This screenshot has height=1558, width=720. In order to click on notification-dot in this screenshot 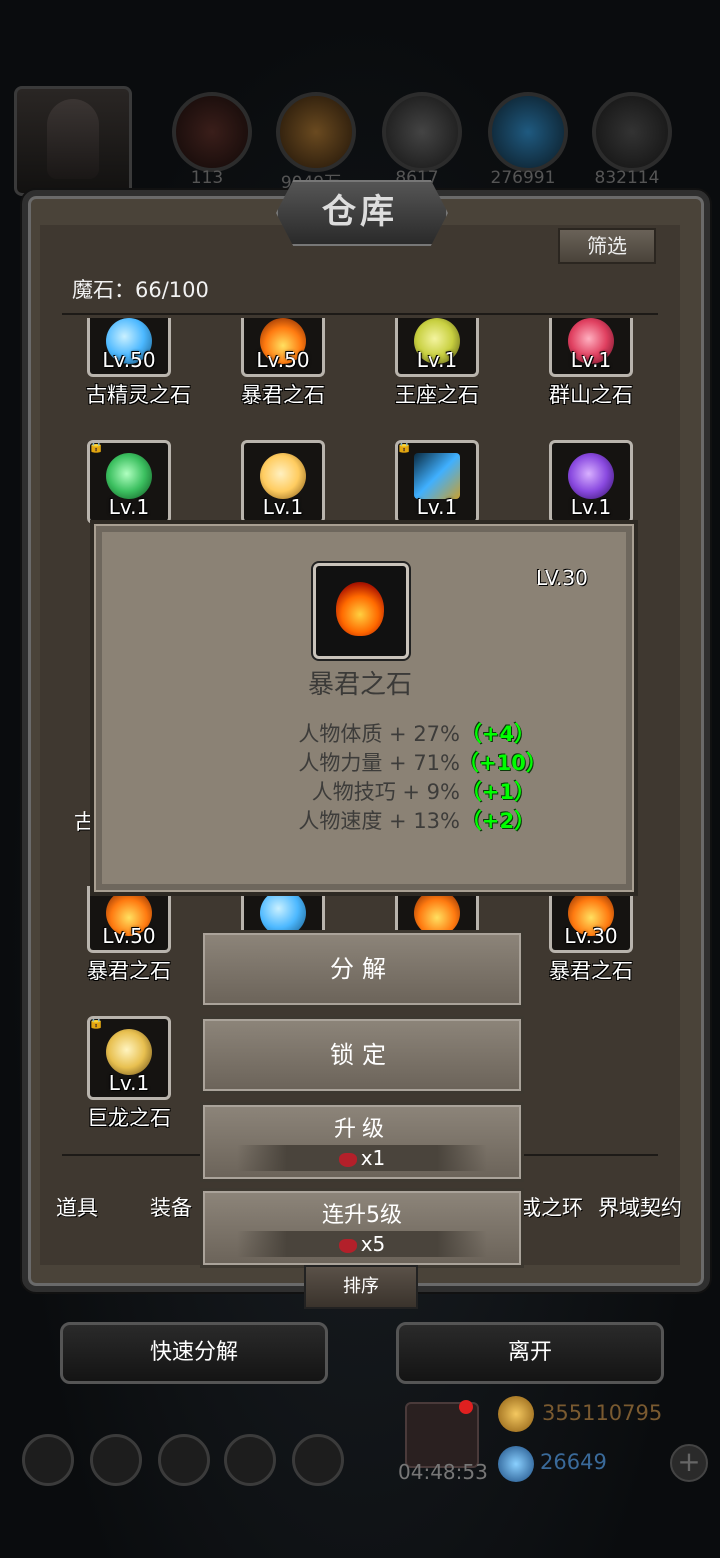, I will do `click(466, 1407)`.